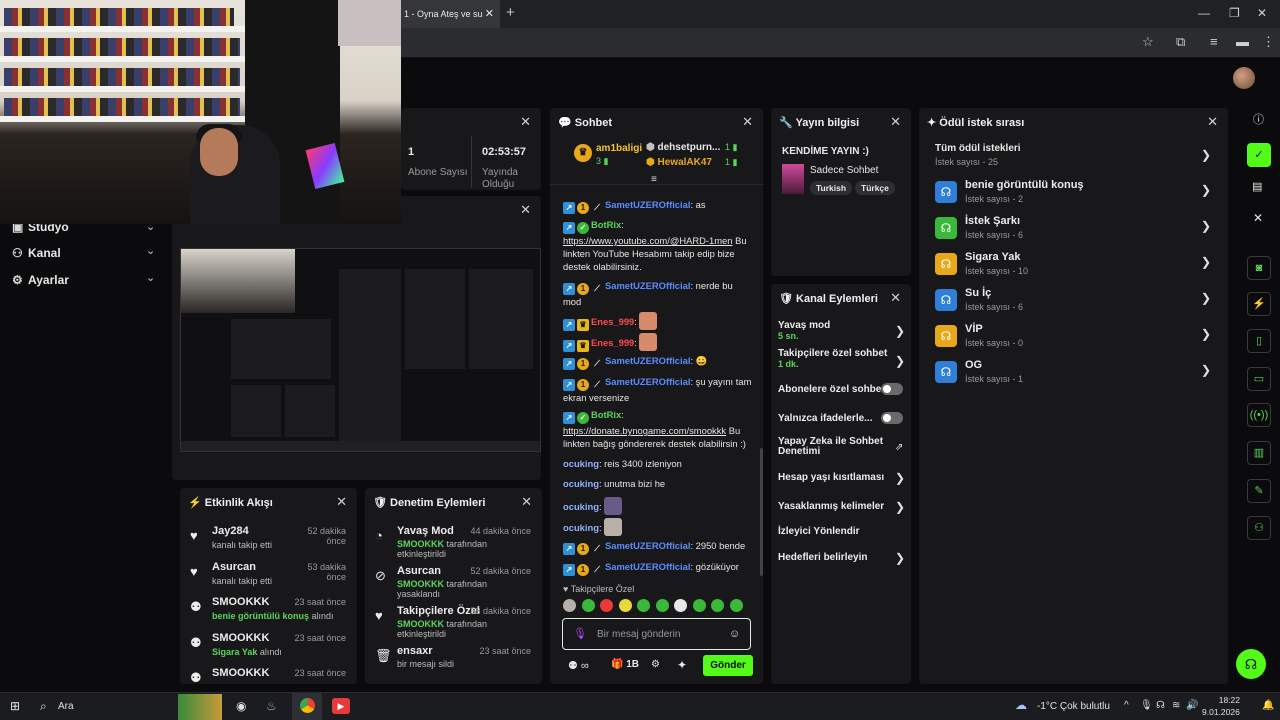 This screenshot has height=720, width=1280. What do you see at coordinates (1259, 491) in the screenshot?
I see `wrench-icon: ✎` at bounding box center [1259, 491].